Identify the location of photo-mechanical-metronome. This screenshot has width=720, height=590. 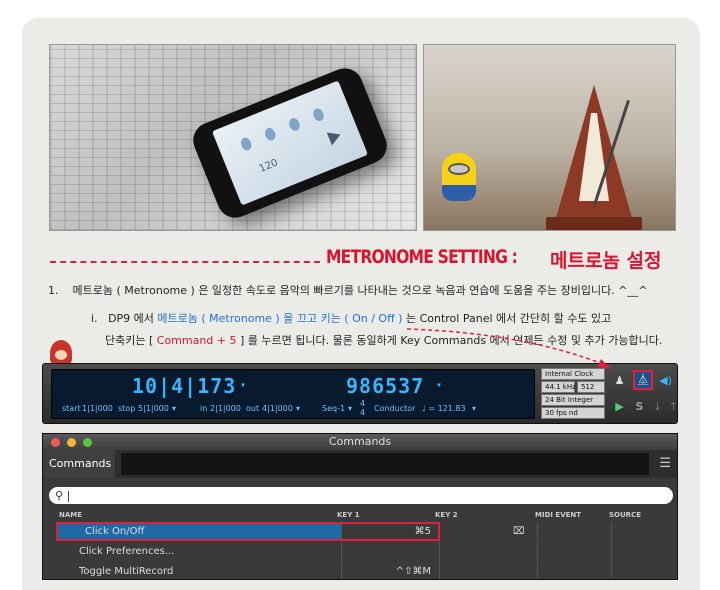
(549, 137).